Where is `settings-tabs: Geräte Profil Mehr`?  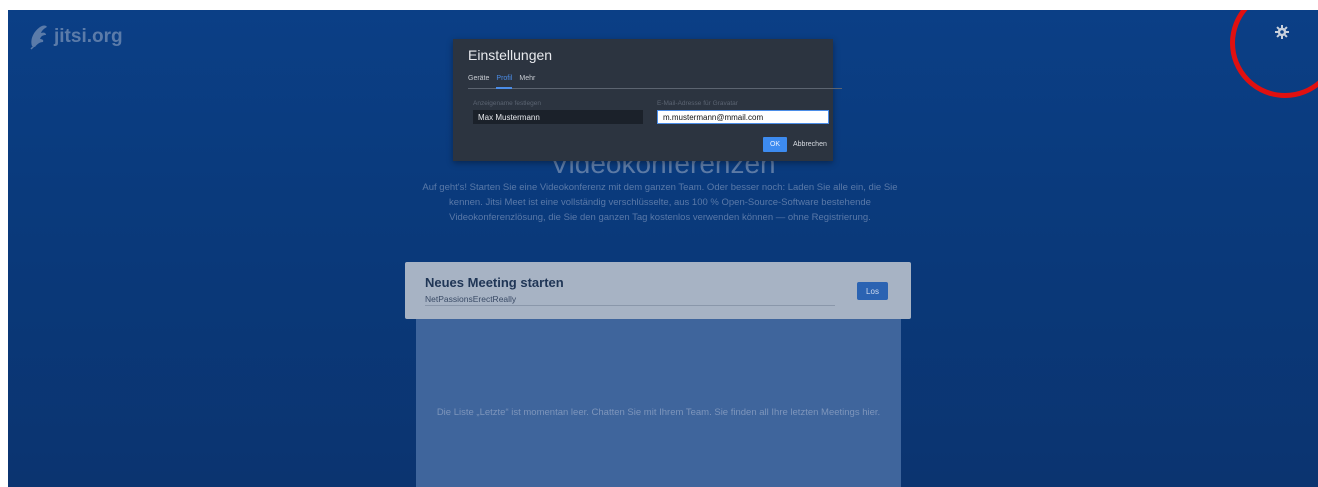
settings-tabs: Geräte Profil Mehr is located at coordinates (655, 82).